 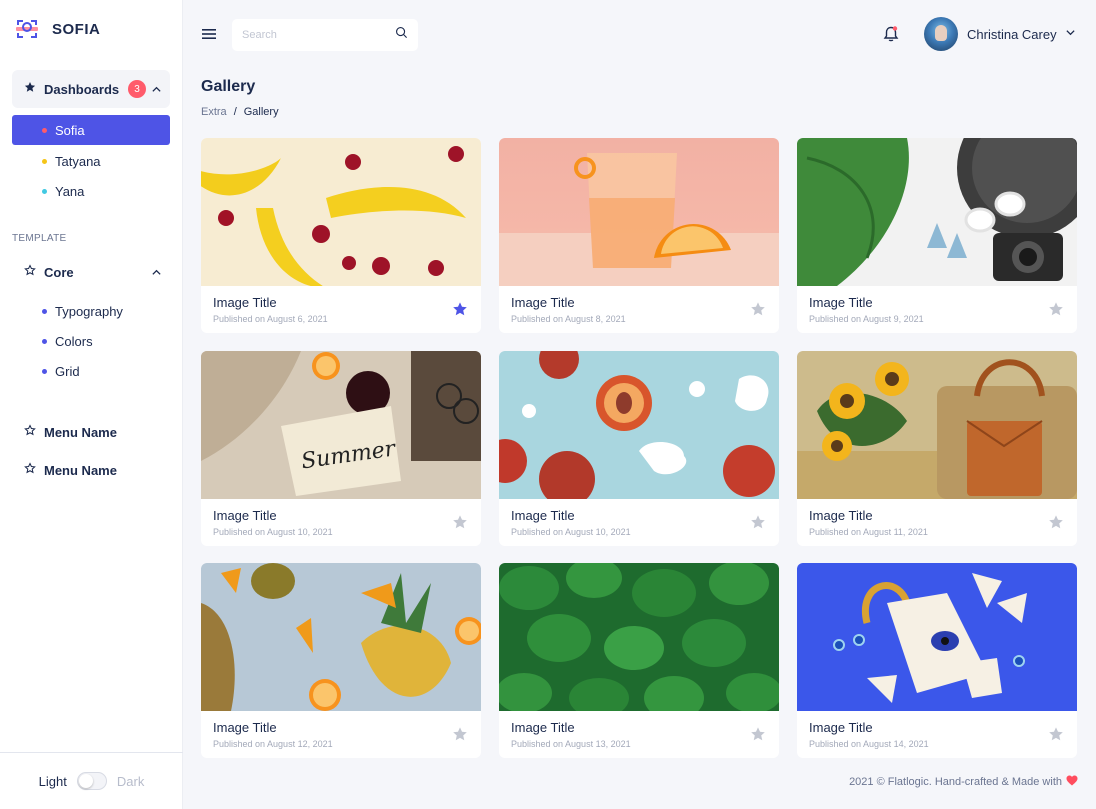 What do you see at coordinates (1012, 34) in the screenshot?
I see `user-name: Christina Carey` at bounding box center [1012, 34].